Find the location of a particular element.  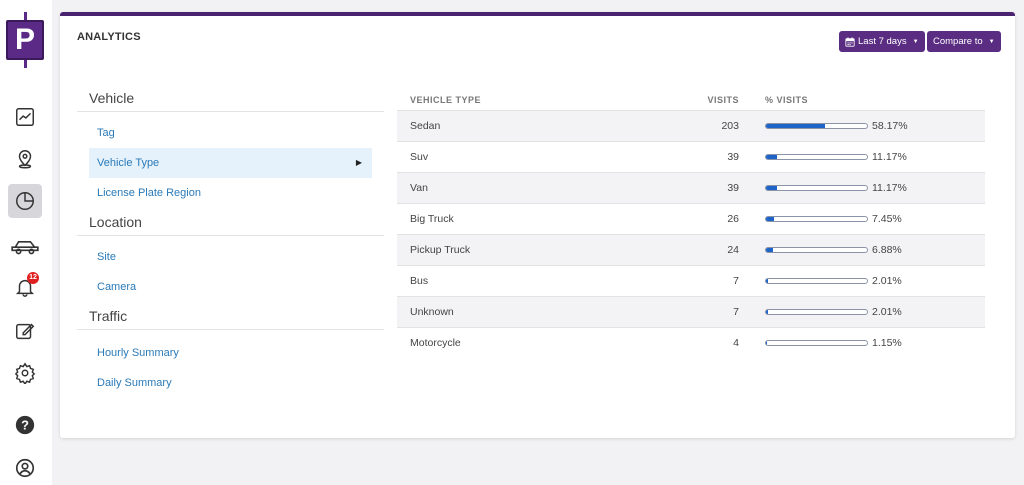

cell-vehicle-type: Bus is located at coordinates (419, 281).